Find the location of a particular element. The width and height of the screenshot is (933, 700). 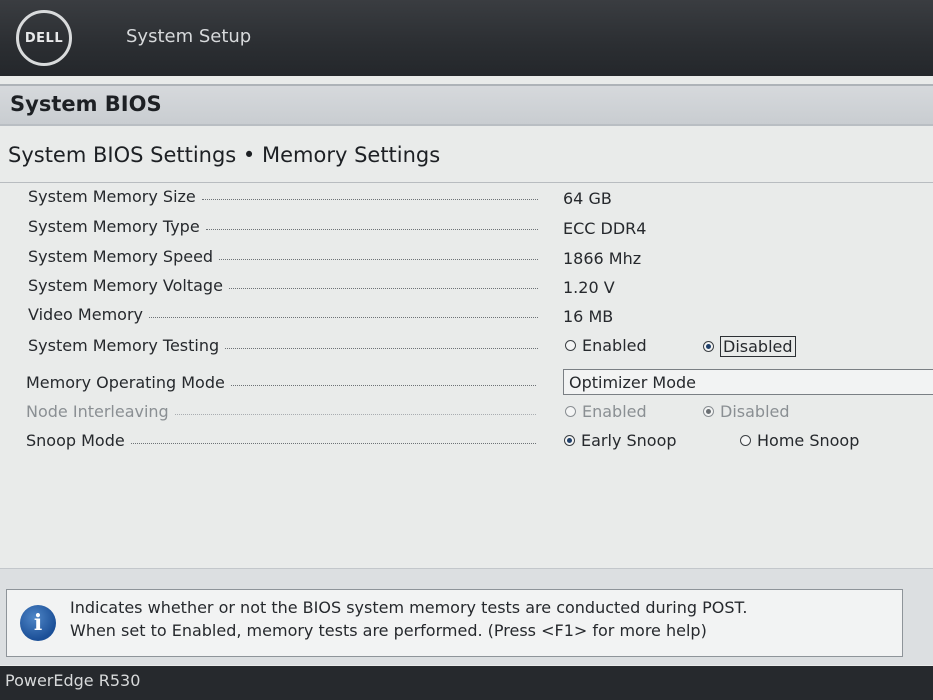

radio-node-interleaving-disabled: Disabled is located at coordinates (746, 411).